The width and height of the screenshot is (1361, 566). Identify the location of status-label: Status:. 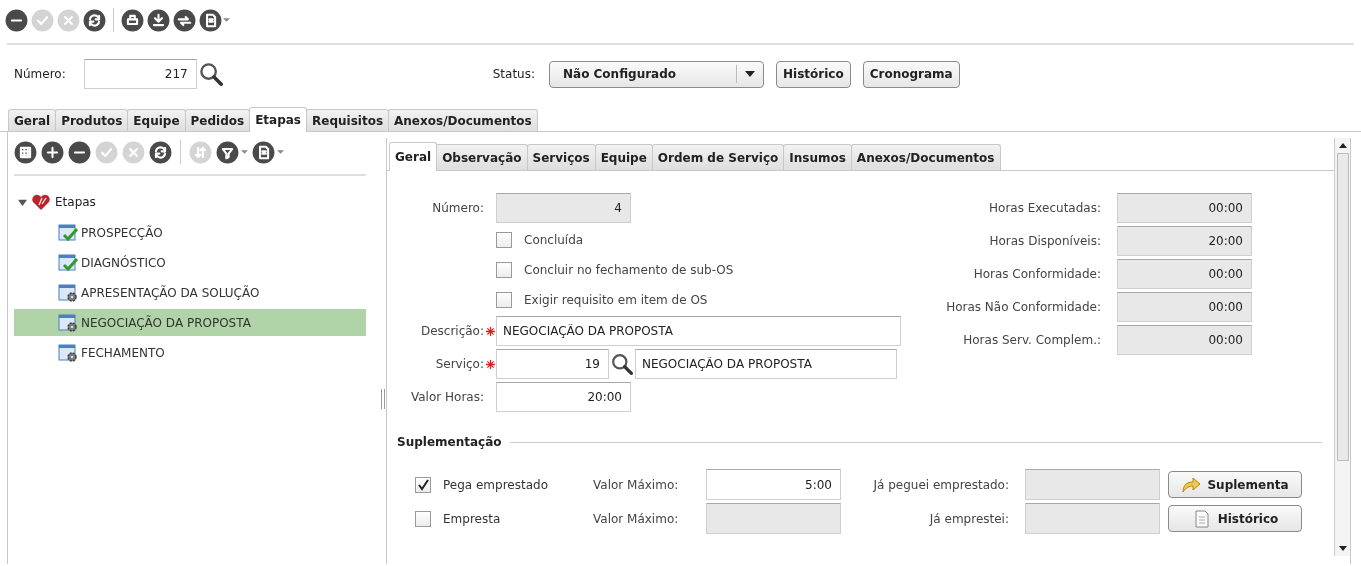
(513, 74).